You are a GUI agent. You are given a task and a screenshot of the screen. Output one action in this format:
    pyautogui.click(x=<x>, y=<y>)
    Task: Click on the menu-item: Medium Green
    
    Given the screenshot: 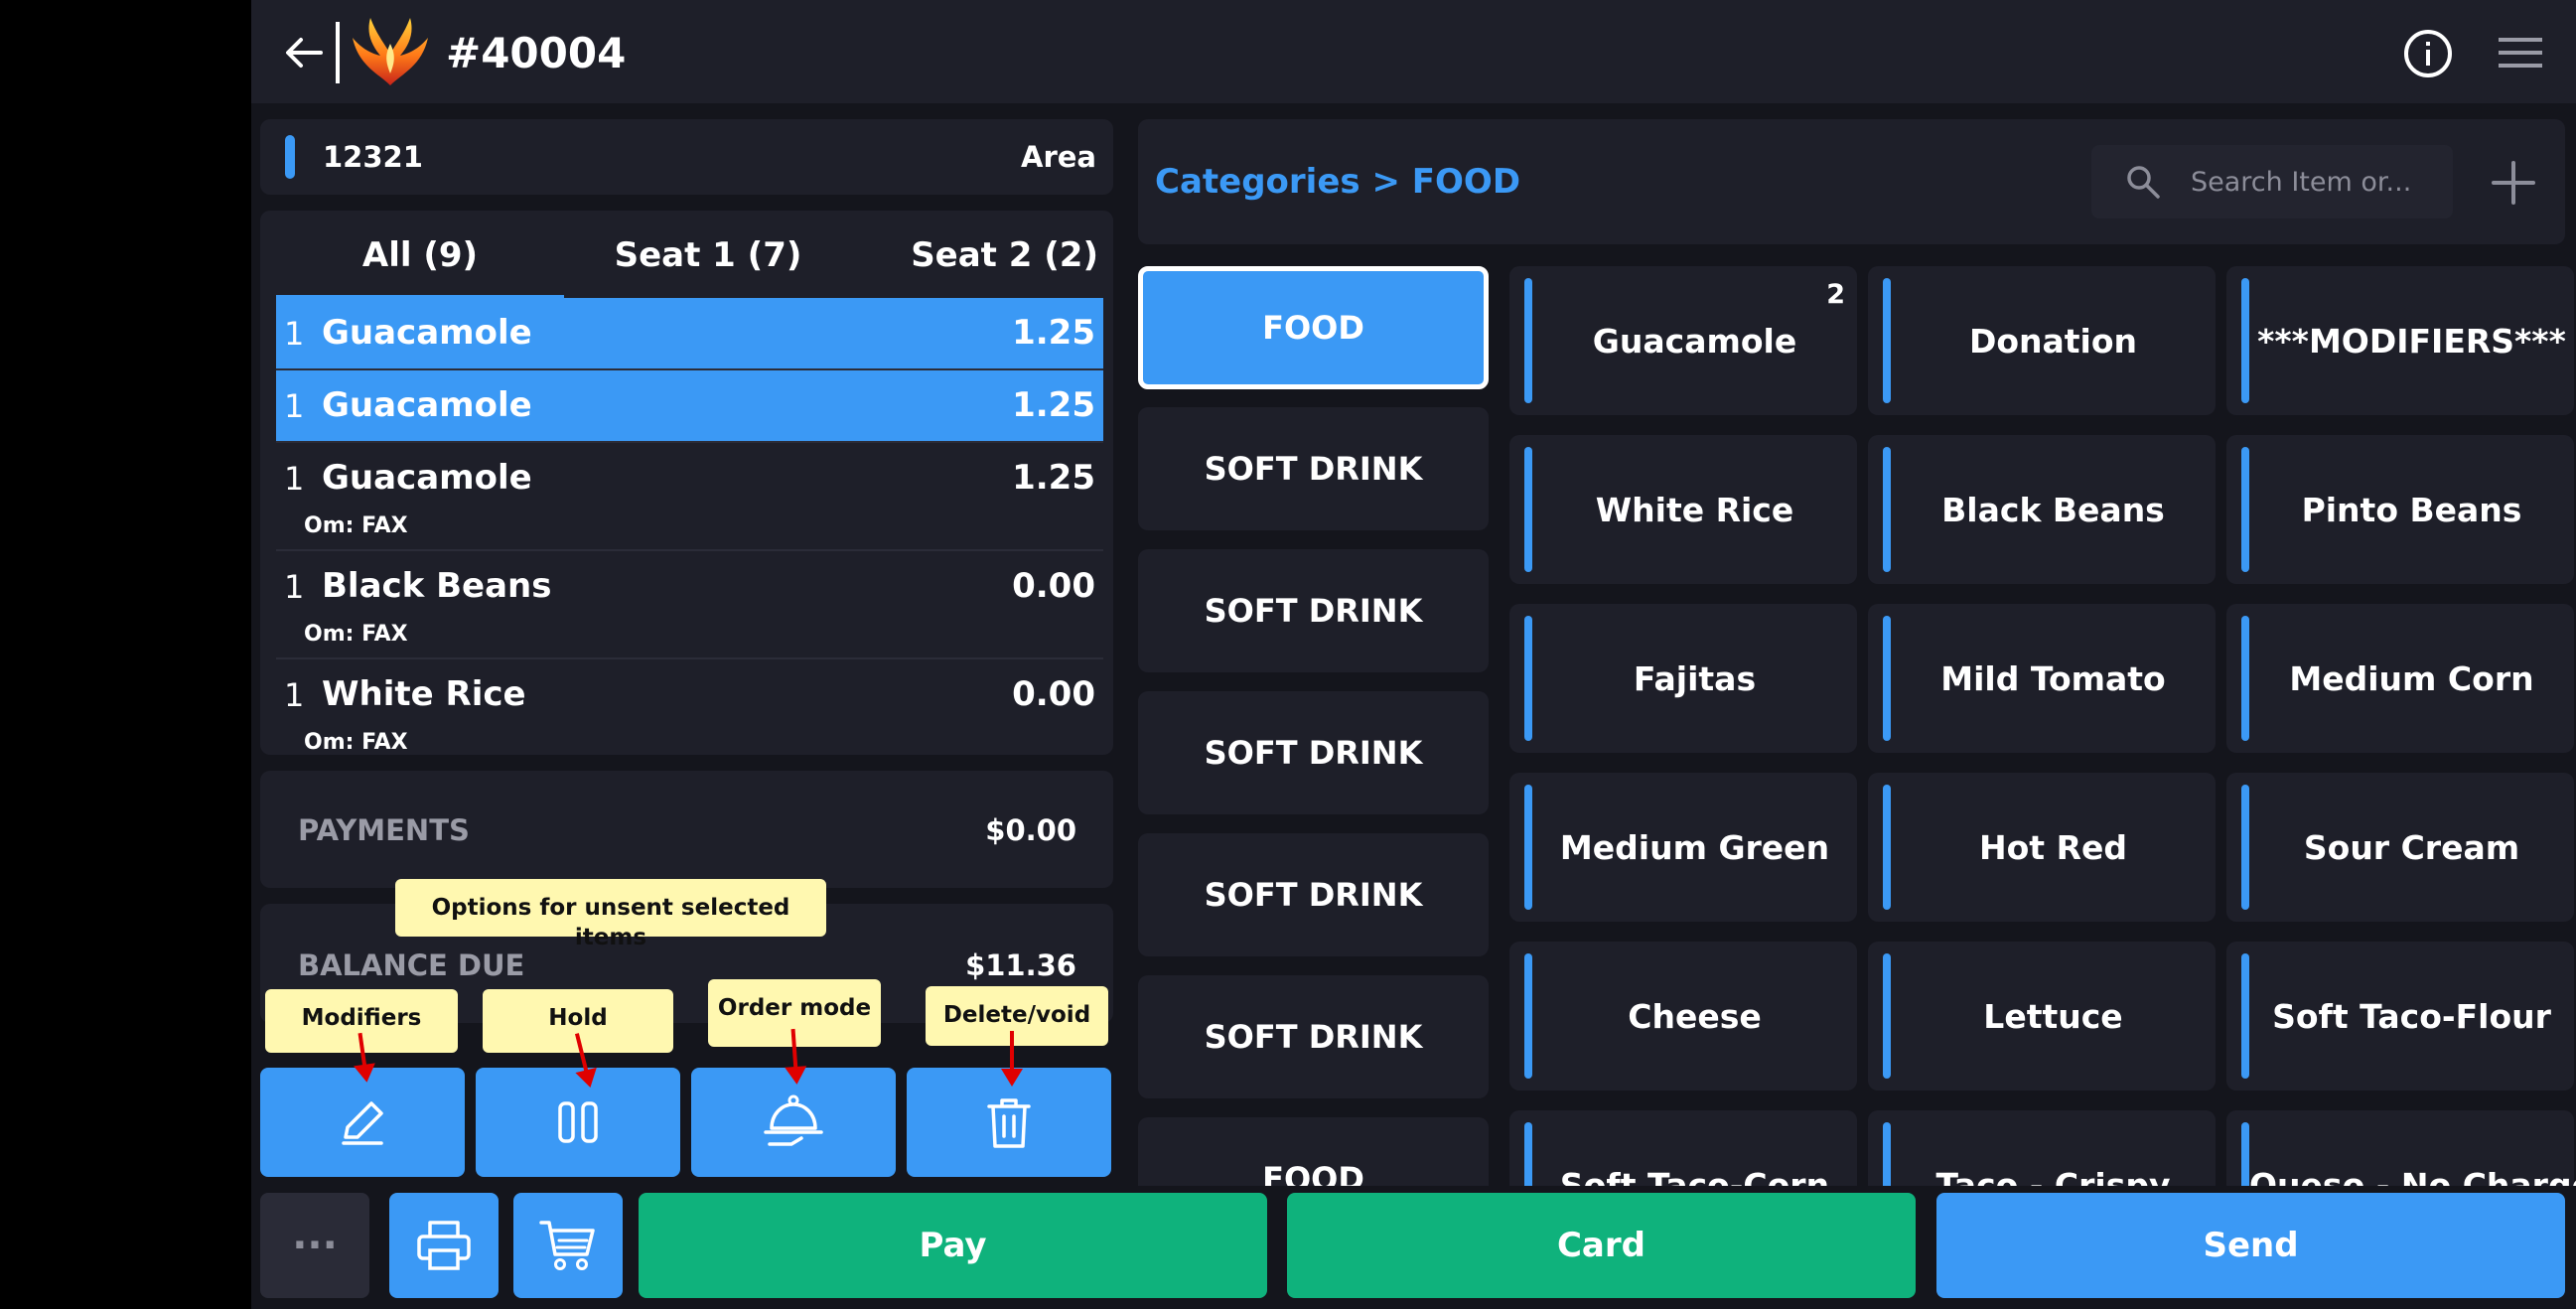 What is the action you would take?
    pyautogui.click(x=1683, y=847)
    